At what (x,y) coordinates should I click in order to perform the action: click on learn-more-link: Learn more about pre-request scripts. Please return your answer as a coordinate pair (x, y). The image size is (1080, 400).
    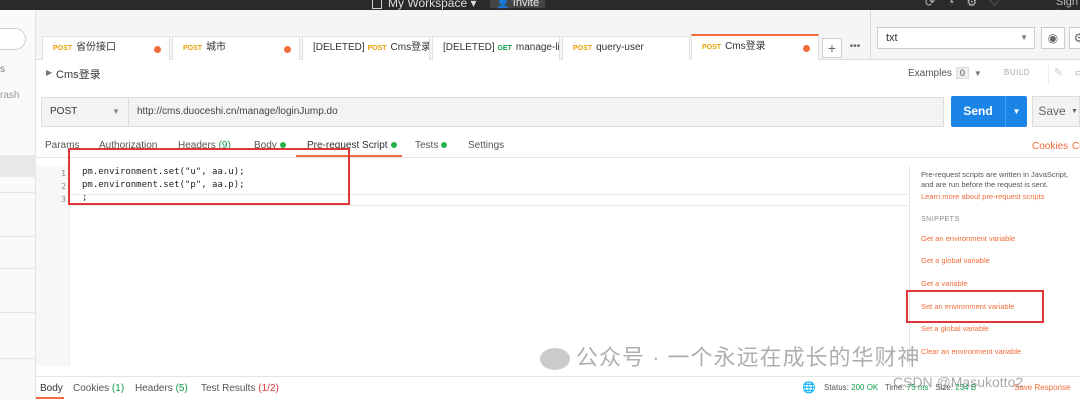
    Looking at the image, I should click on (982, 196).